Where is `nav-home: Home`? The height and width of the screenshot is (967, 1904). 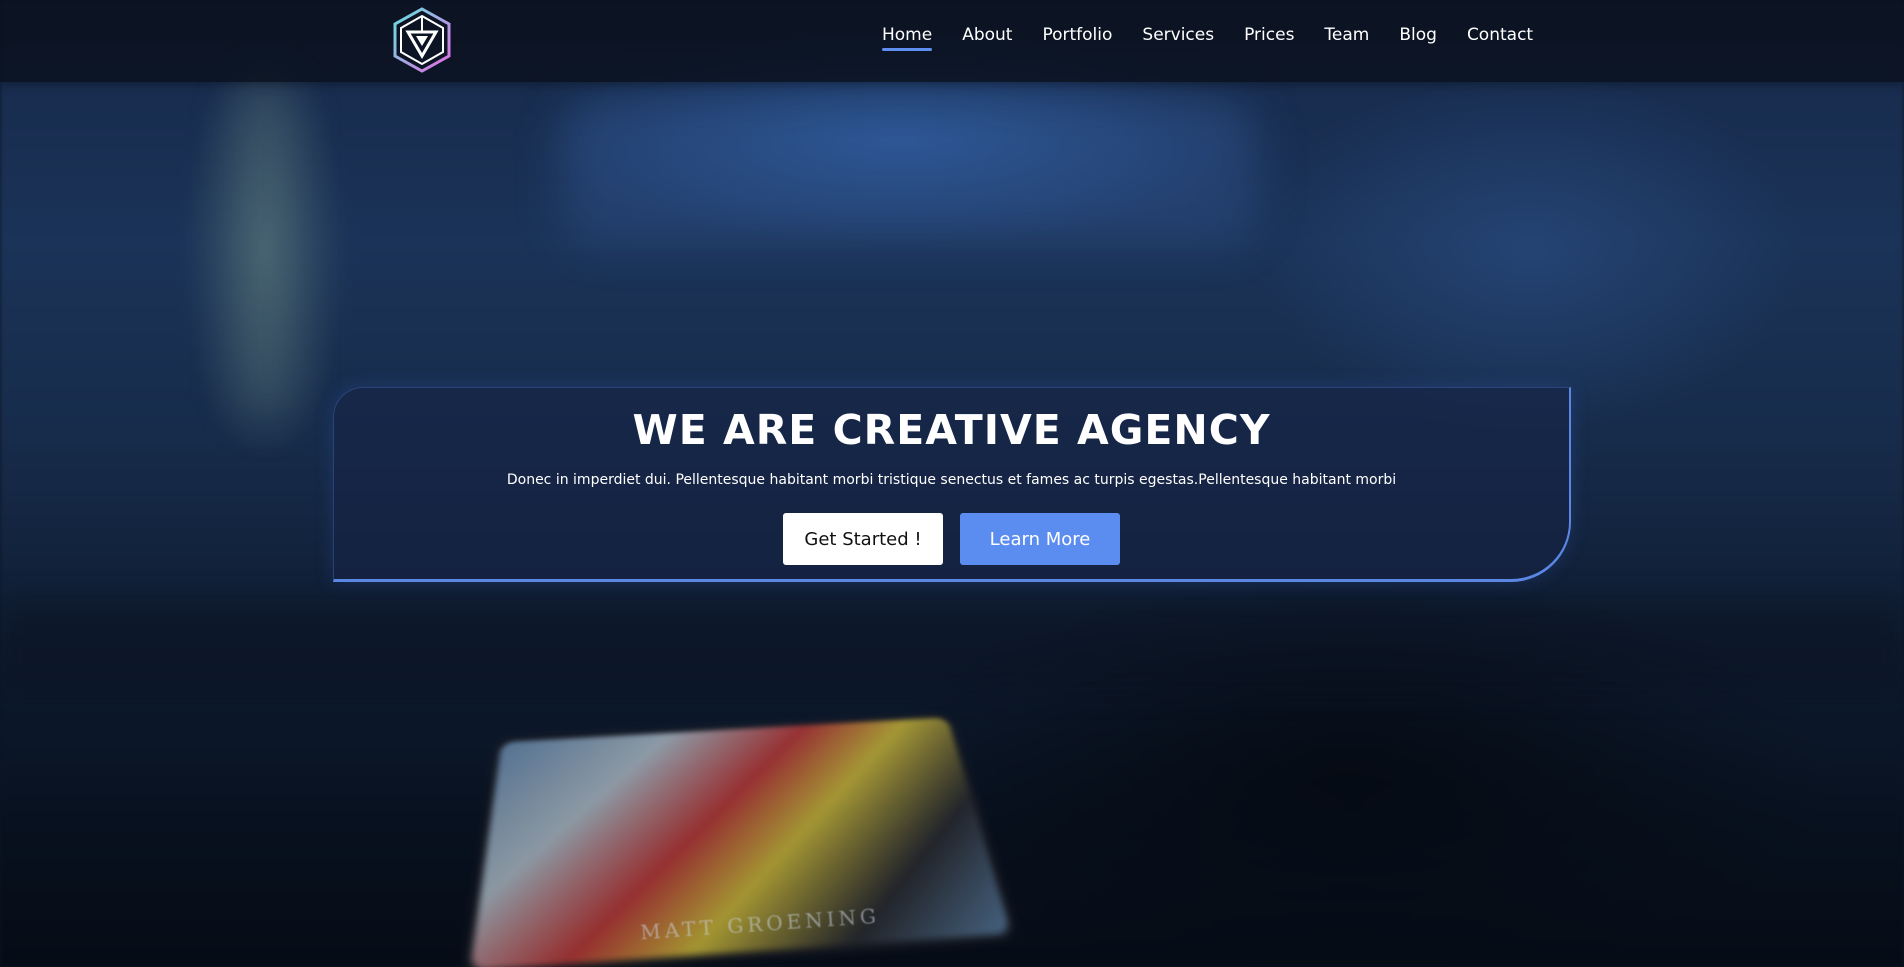
nav-home: Home is located at coordinates (907, 38).